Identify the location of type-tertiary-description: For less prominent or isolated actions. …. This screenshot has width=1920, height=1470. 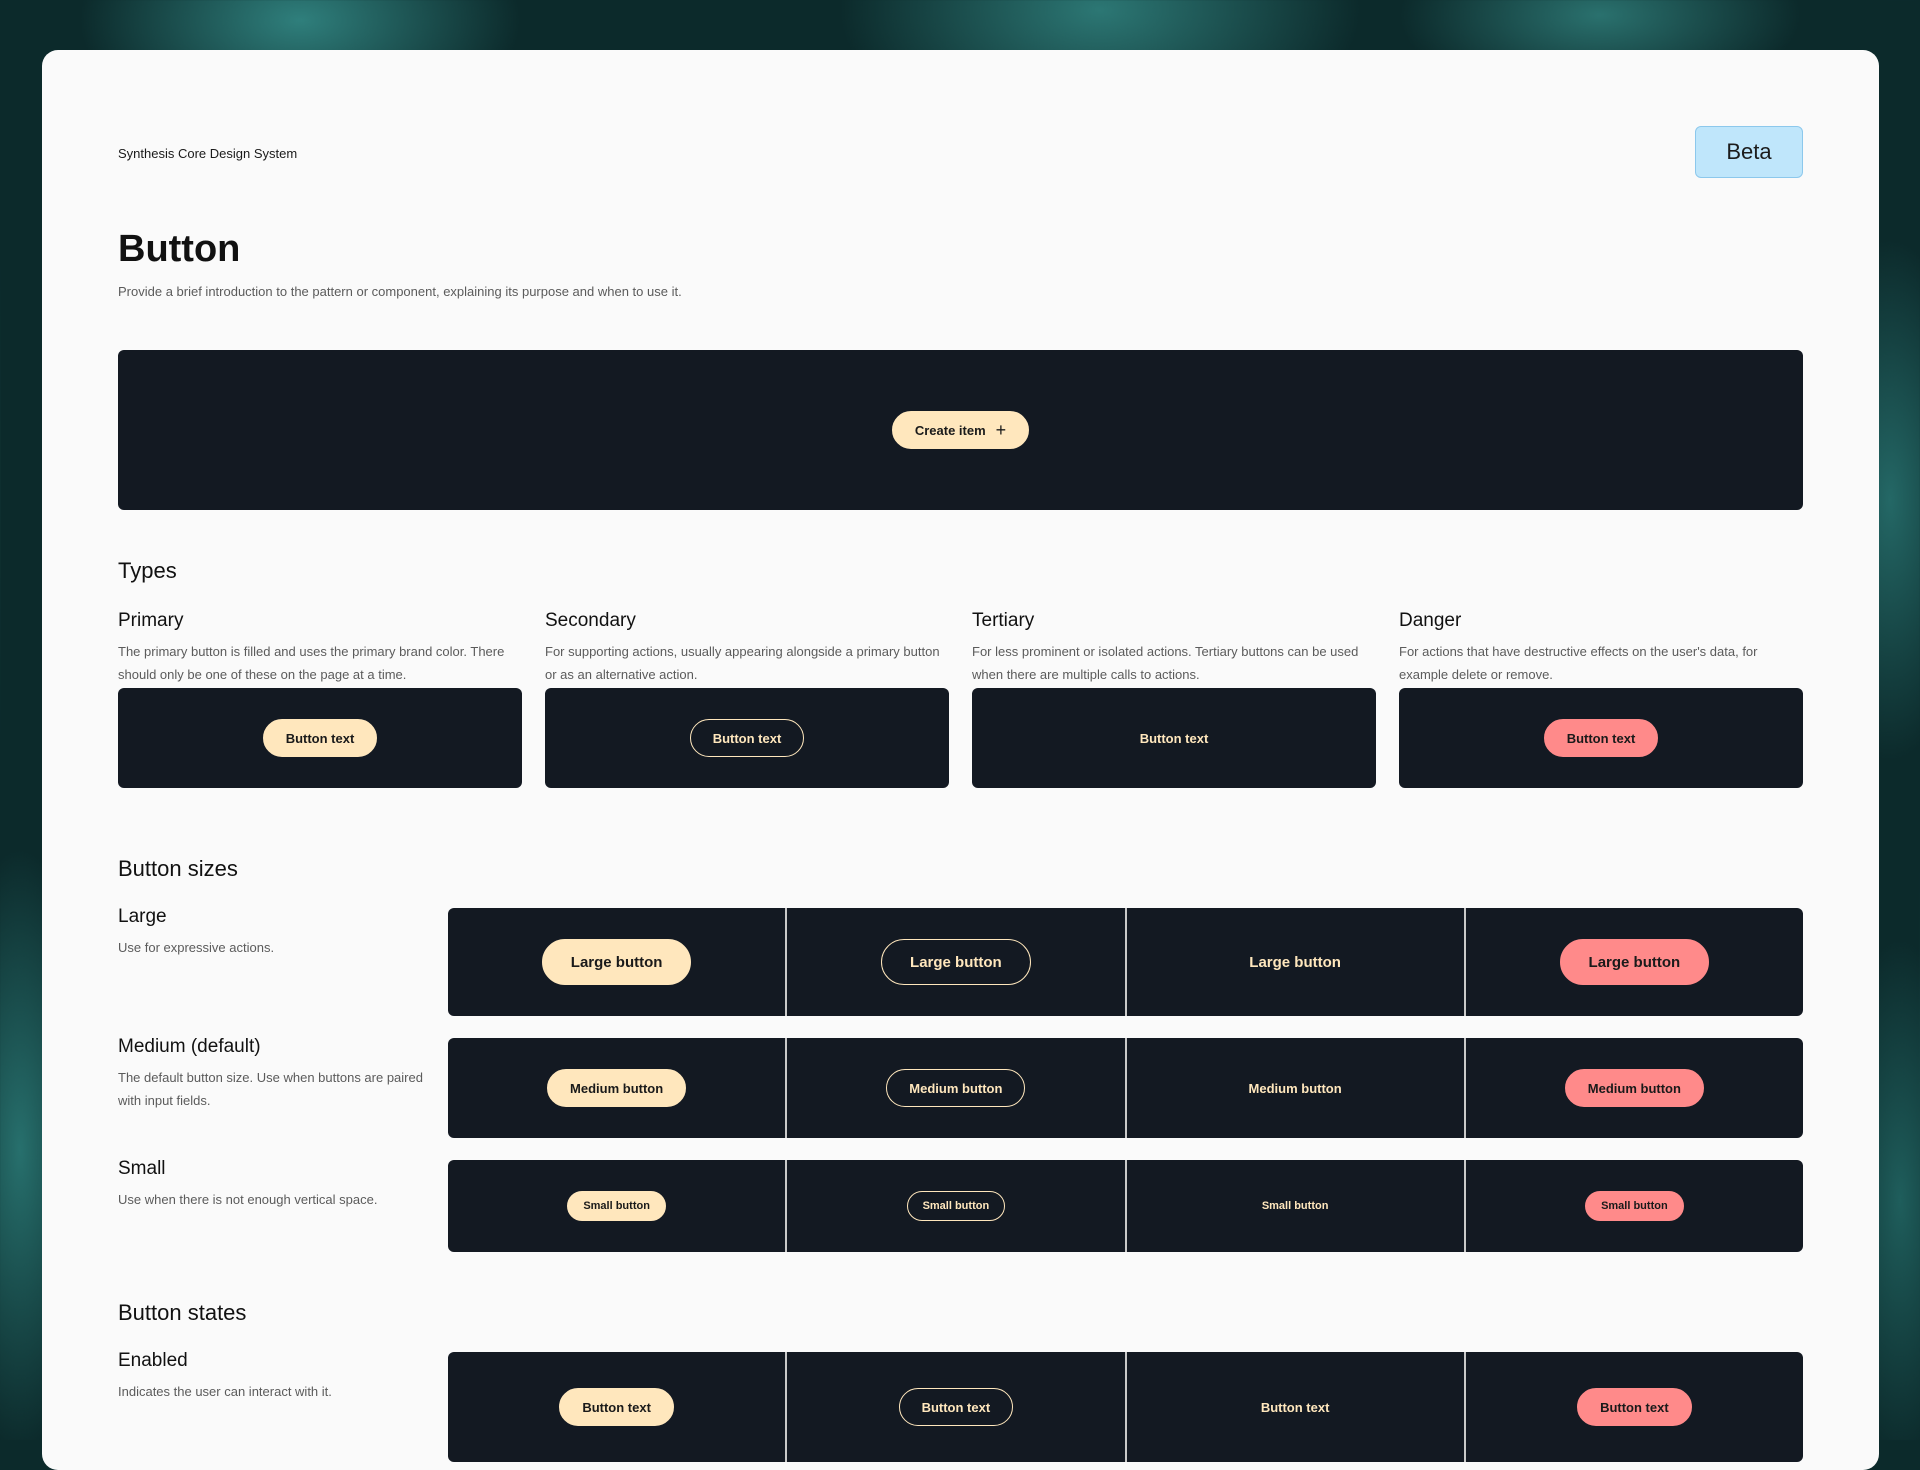
(1165, 663).